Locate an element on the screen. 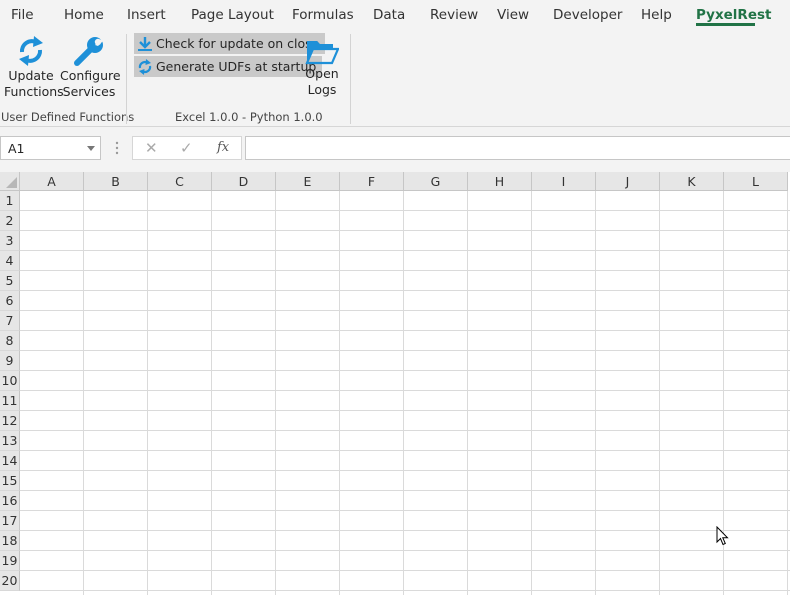 This screenshot has height=595, width=790. formula-bar: A1 ✕ ✓ fx is located at coordinates (395, 149).